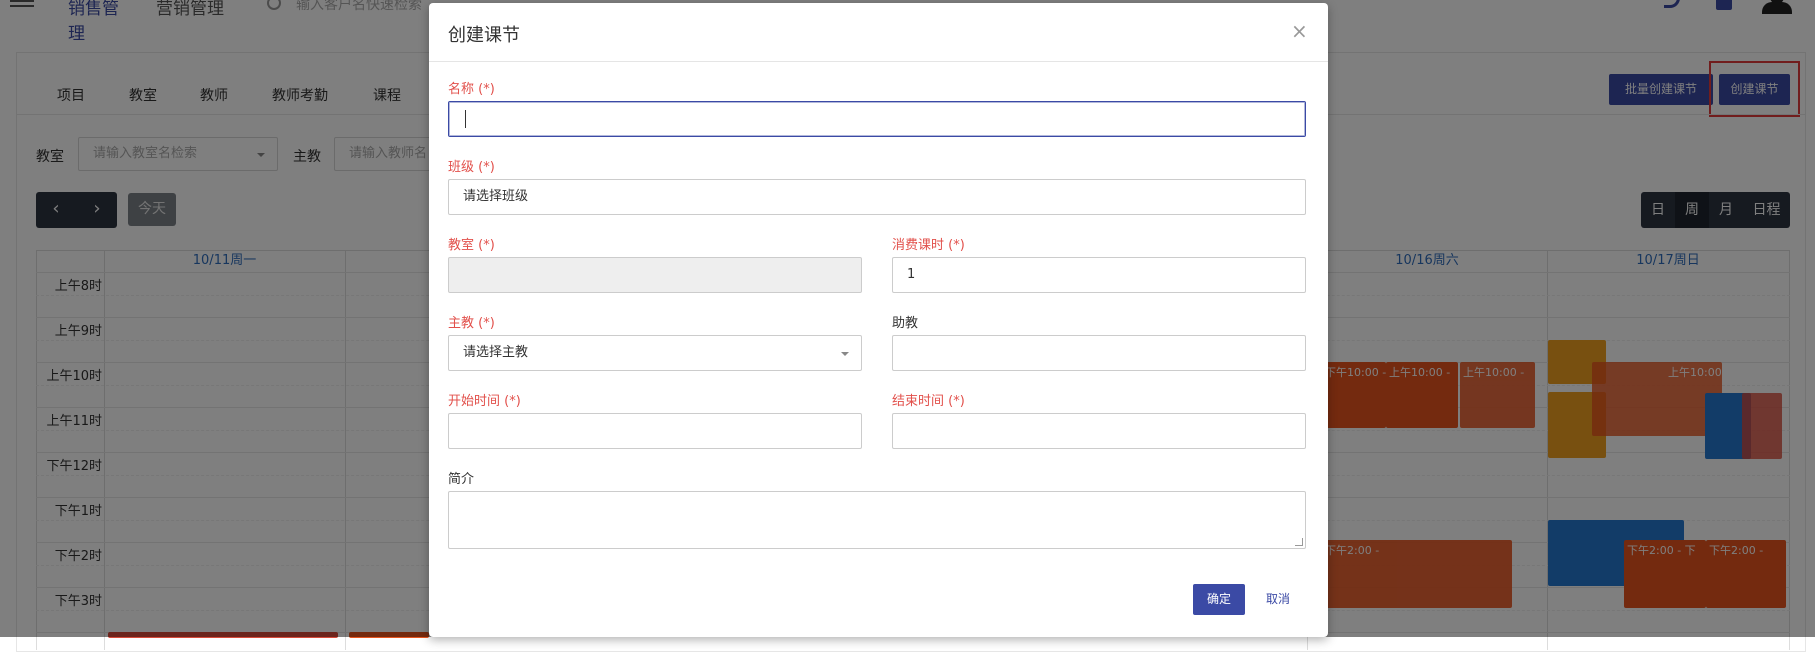  I want to click on hours-value: 1, so click(911, 274).